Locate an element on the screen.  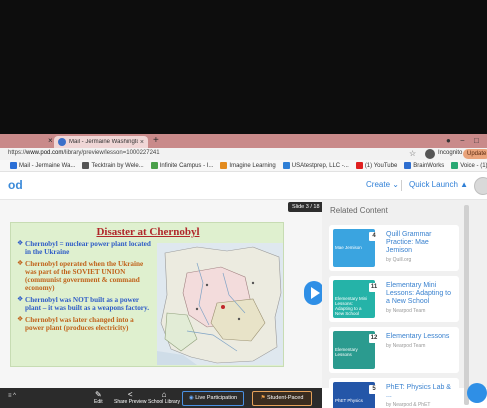
create-button: Create ⌄ is located at coordinates (382, 184).